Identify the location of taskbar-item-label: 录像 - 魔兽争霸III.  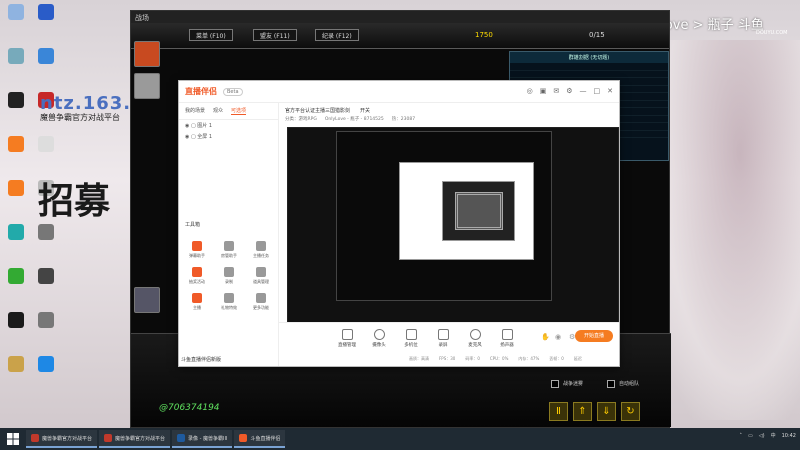
(208, 438).